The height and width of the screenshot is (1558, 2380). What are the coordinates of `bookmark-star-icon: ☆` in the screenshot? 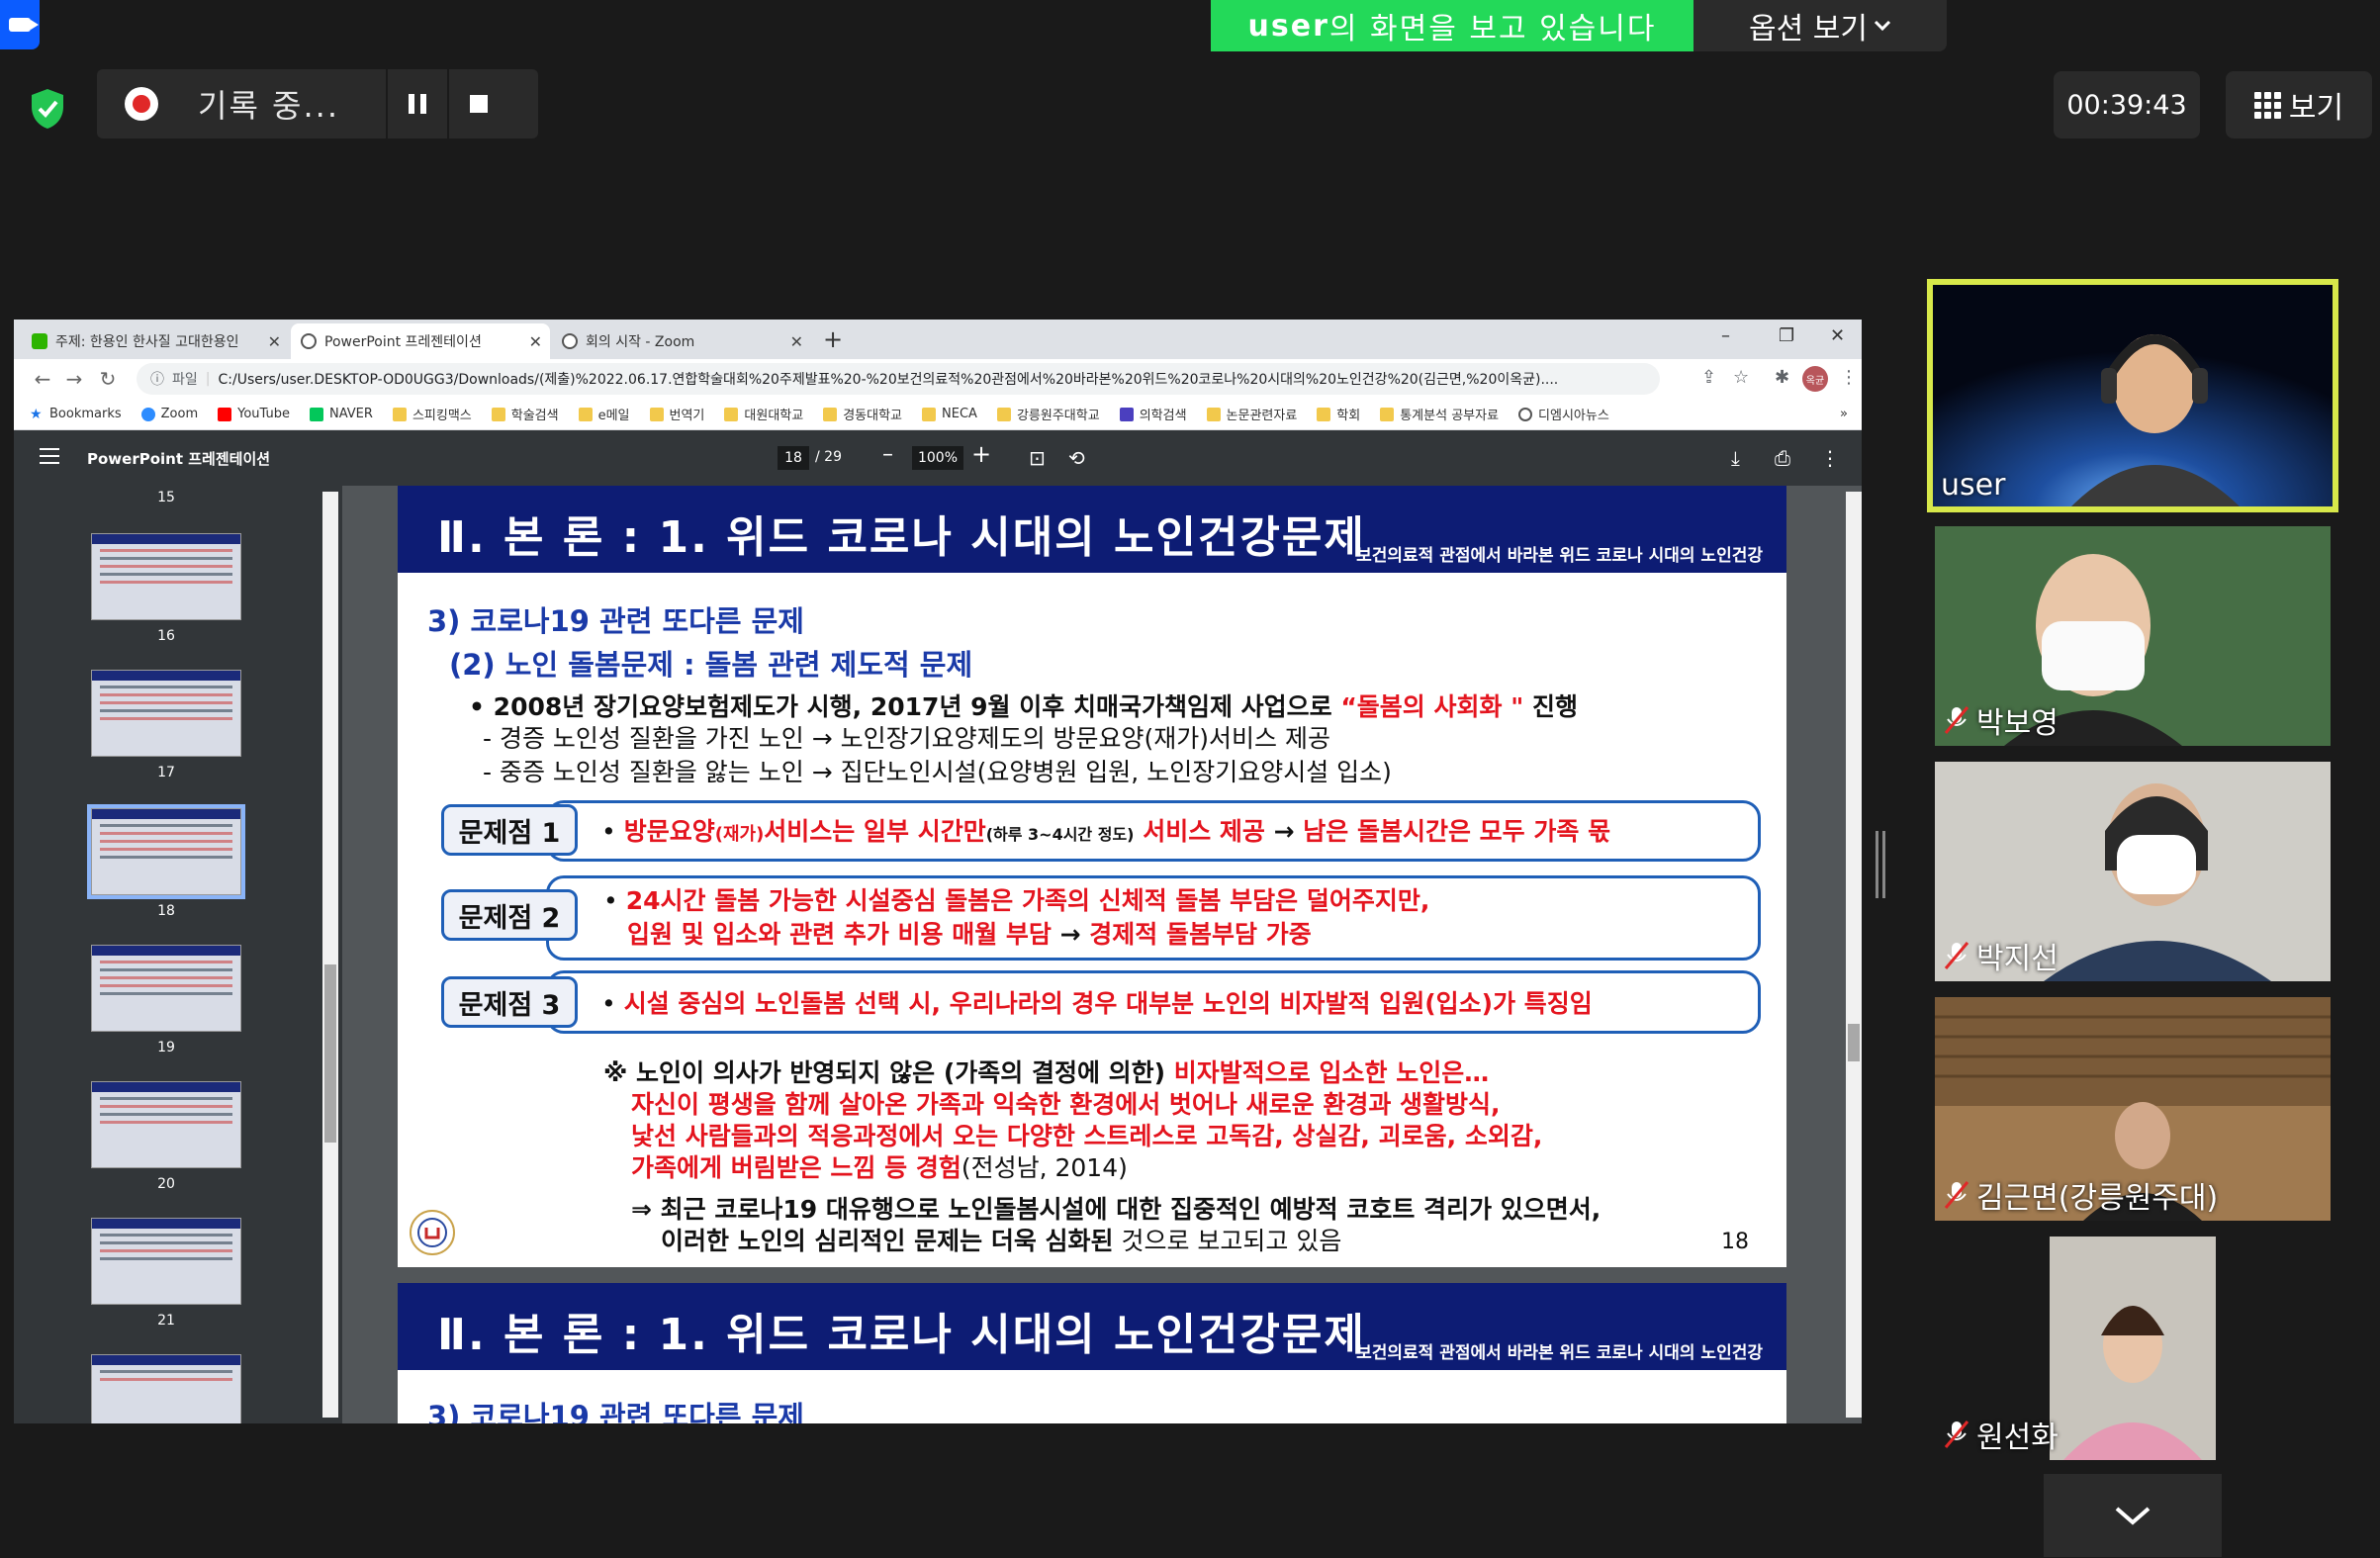 It's located at (1741, 378).